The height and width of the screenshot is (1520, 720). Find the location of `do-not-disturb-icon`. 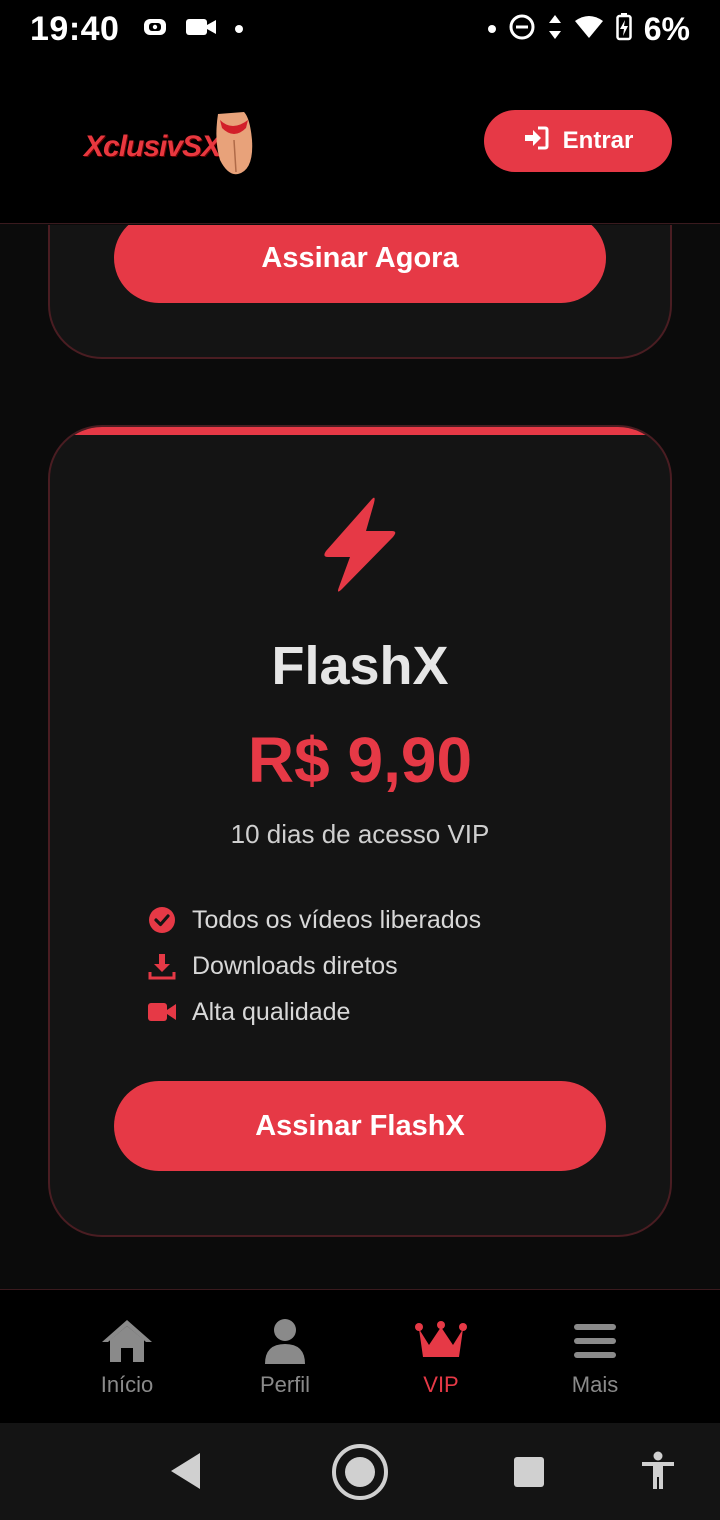

do-not-disturb-icon is located at coordinates (522, 29).